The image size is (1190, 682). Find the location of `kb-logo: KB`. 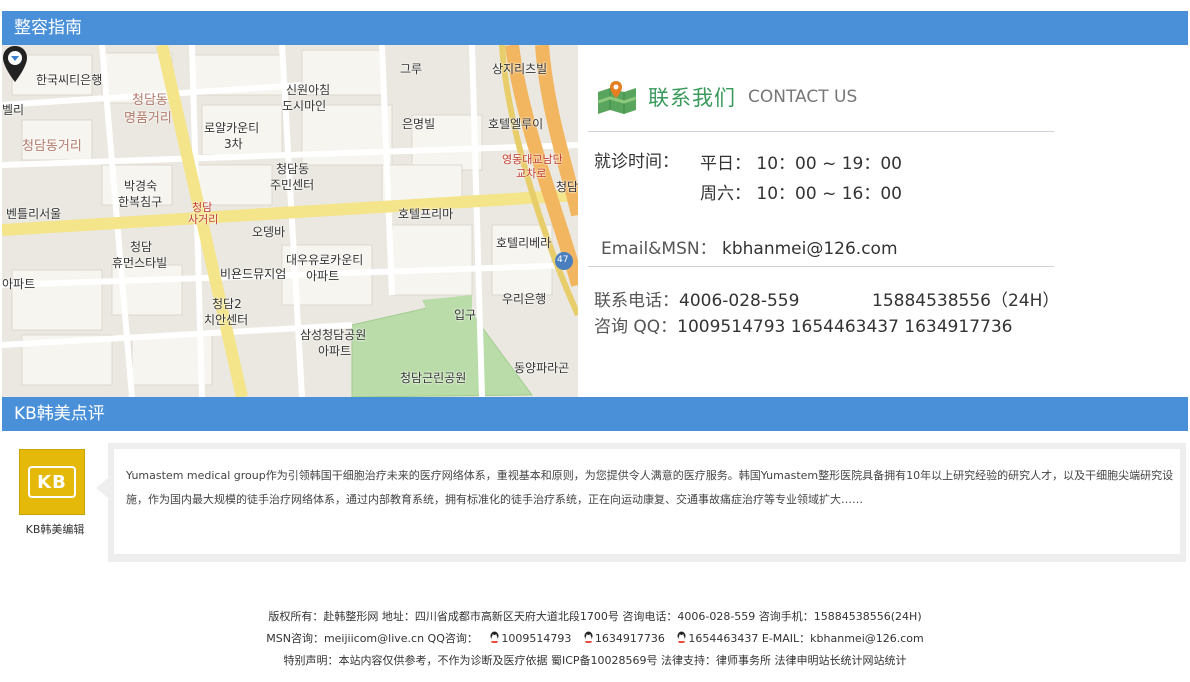

kb-logo: KB is located at coordinates (52, 482).